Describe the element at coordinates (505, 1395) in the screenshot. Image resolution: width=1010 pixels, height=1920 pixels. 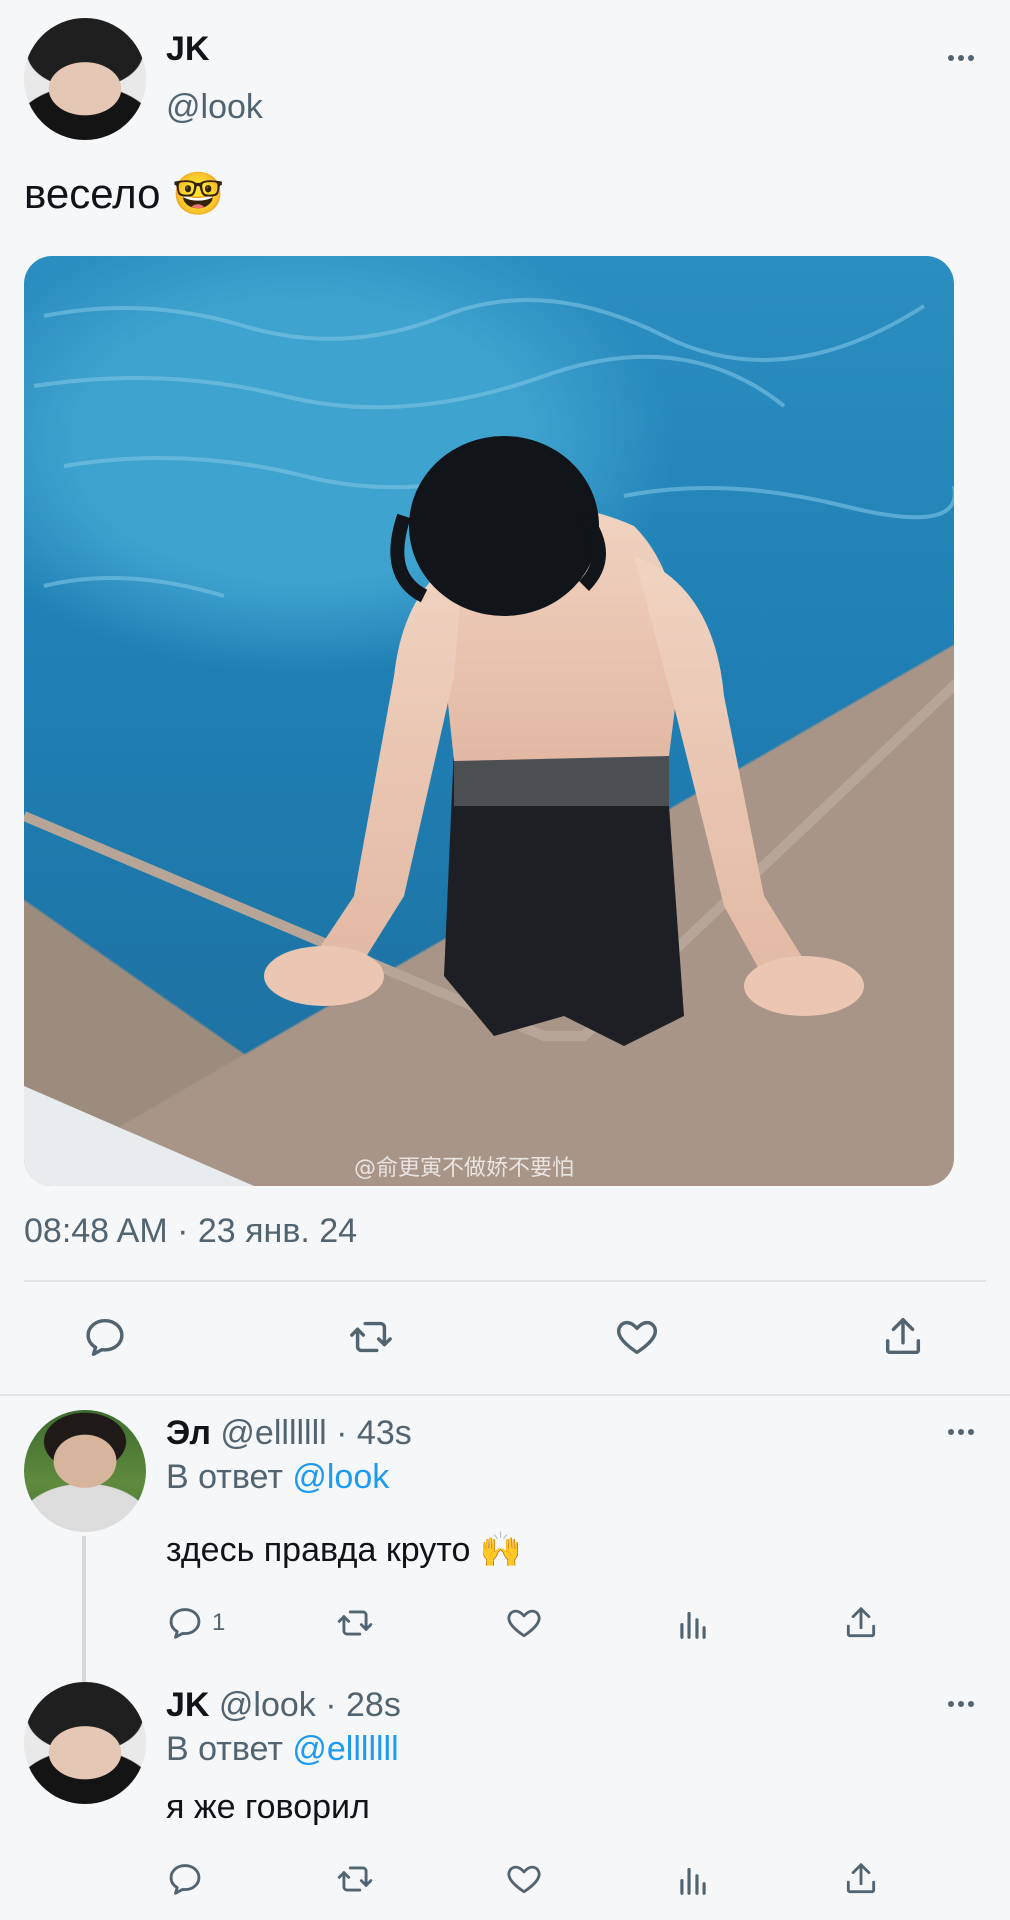
I see `section-divider` at that location.